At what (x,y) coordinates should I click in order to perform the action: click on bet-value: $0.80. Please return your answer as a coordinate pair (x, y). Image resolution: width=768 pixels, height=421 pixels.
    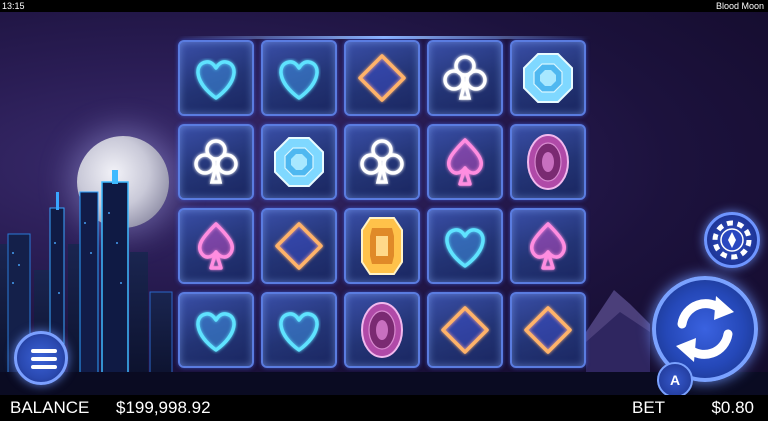
    Looking at the image, I should click on (732, 407).